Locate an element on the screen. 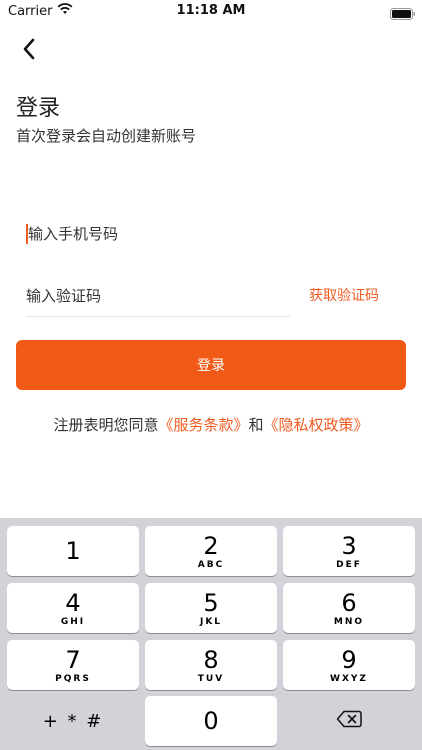 The height and width of the screenshot is (750, 422). back-button is located at coordinates (29, 51).